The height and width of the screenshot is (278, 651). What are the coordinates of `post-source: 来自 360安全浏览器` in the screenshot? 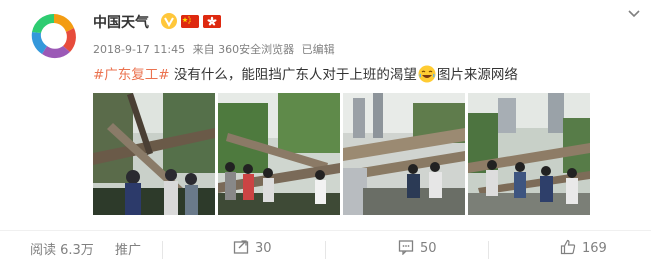 It's located at (243, 49).